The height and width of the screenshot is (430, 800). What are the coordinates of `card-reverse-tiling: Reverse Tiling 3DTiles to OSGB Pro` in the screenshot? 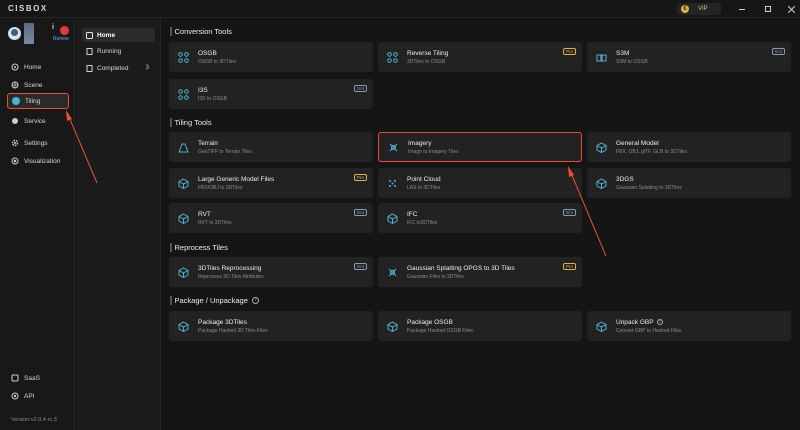 It's located at (480, 57).